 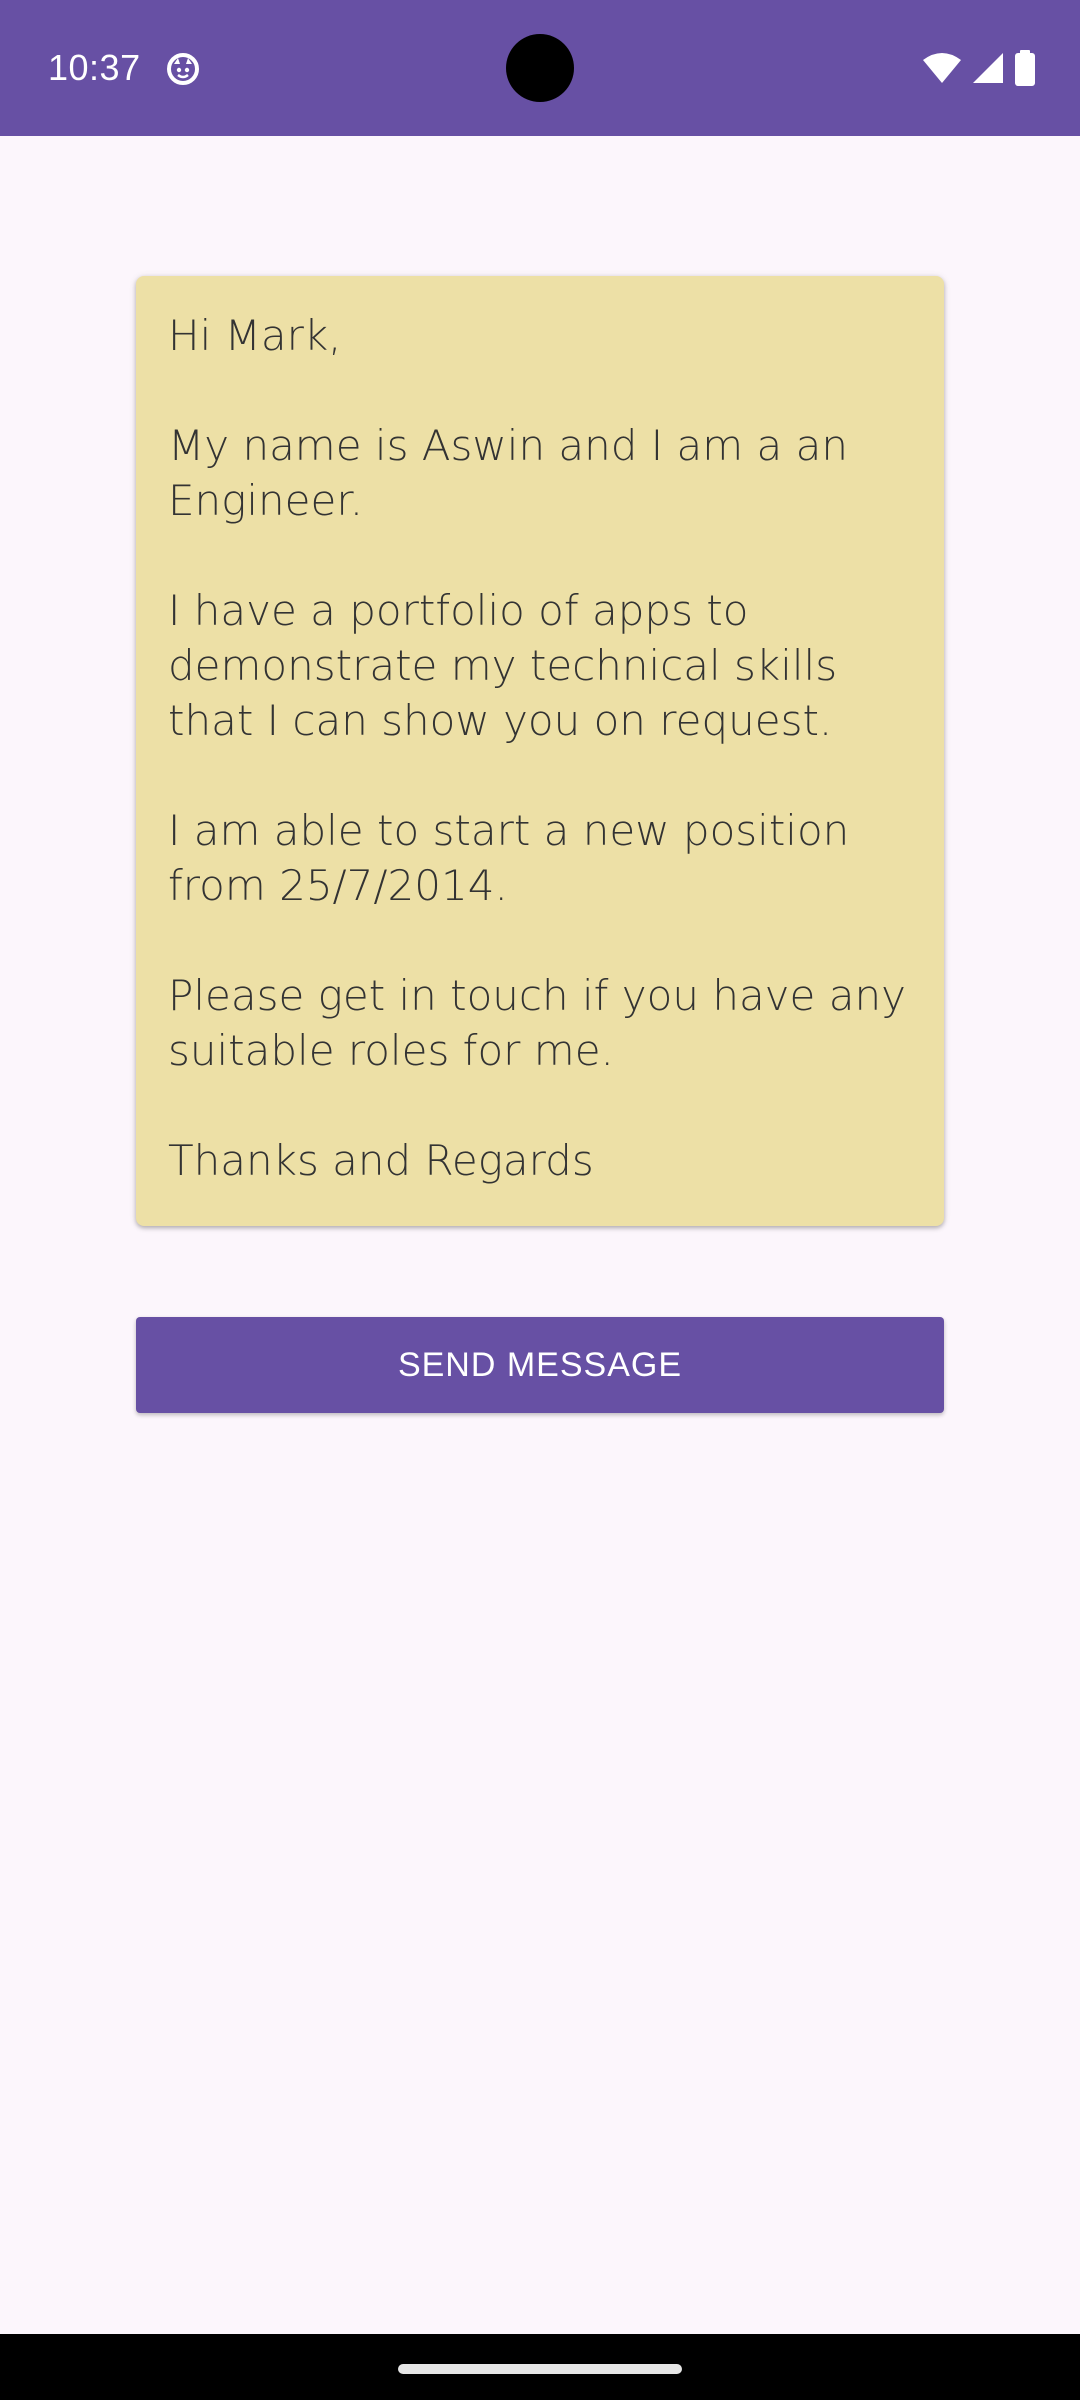 I want to click on battery-icon, so click(x=1025, y=68).